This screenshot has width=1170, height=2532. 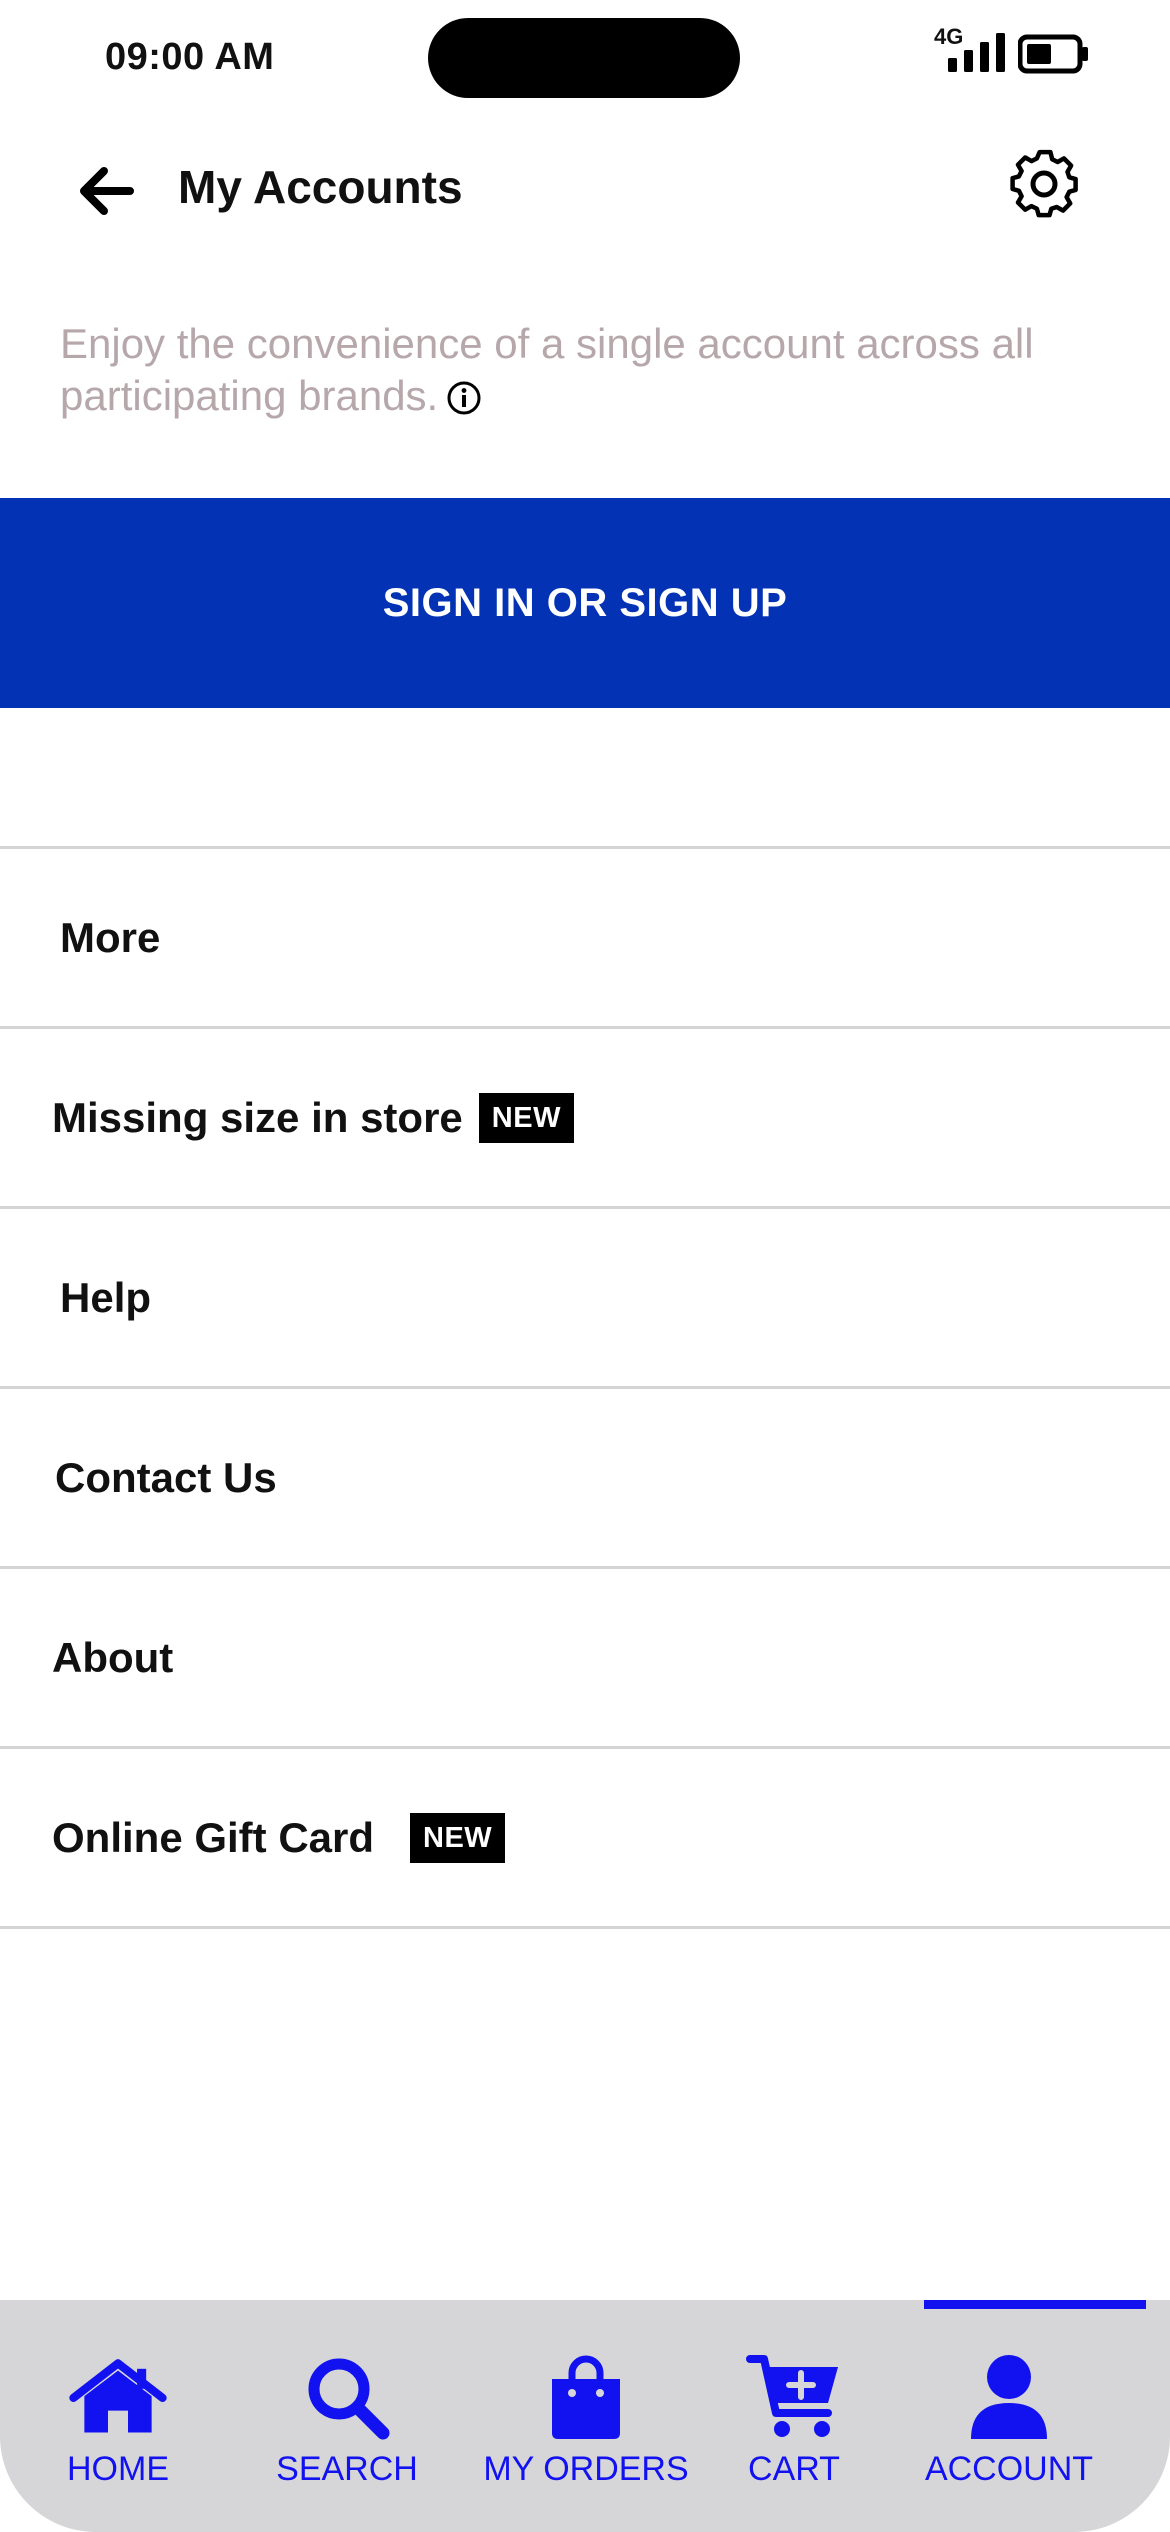 I want to click on dynamic-island, so click(x=584, y=58).